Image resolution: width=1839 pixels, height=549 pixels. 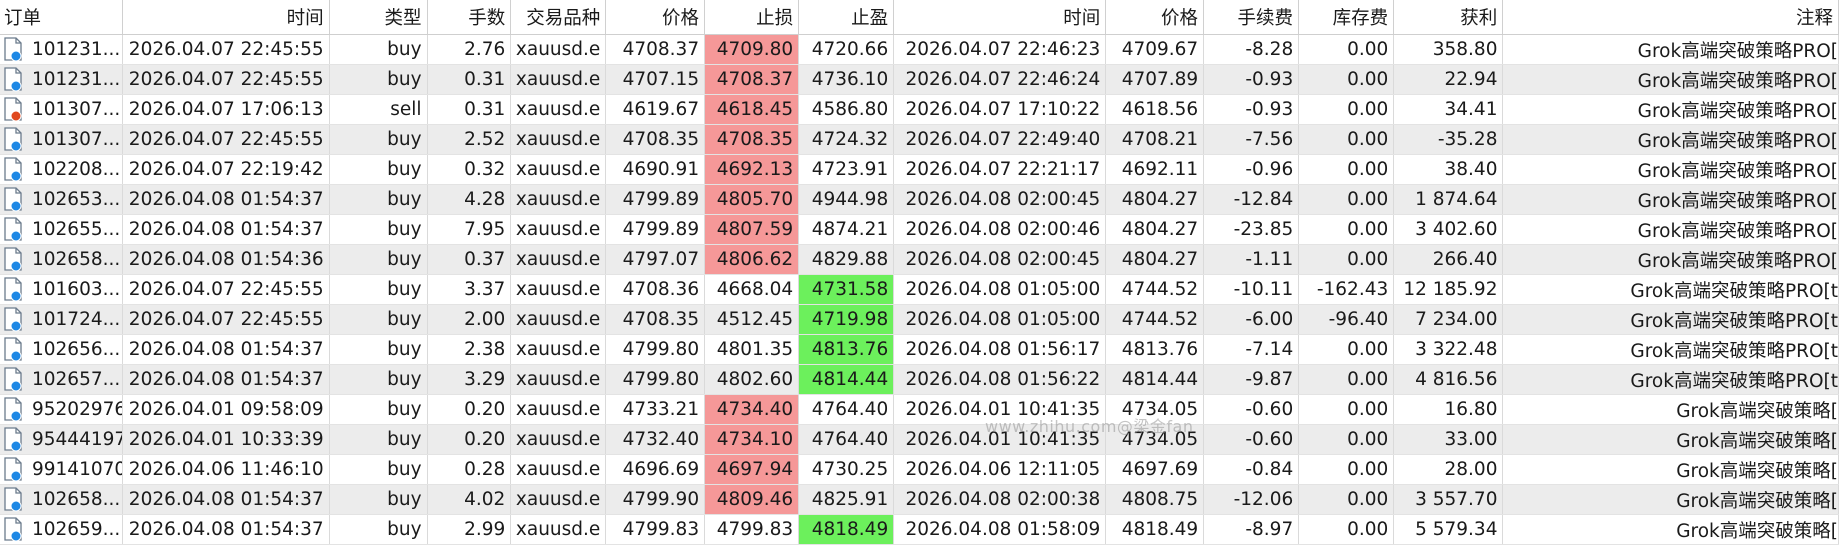 What do you see at coordinates (1449, 199) in the screenshot?
I see `profit-cell: 1 874.64` at bounding box center [1449, 199].